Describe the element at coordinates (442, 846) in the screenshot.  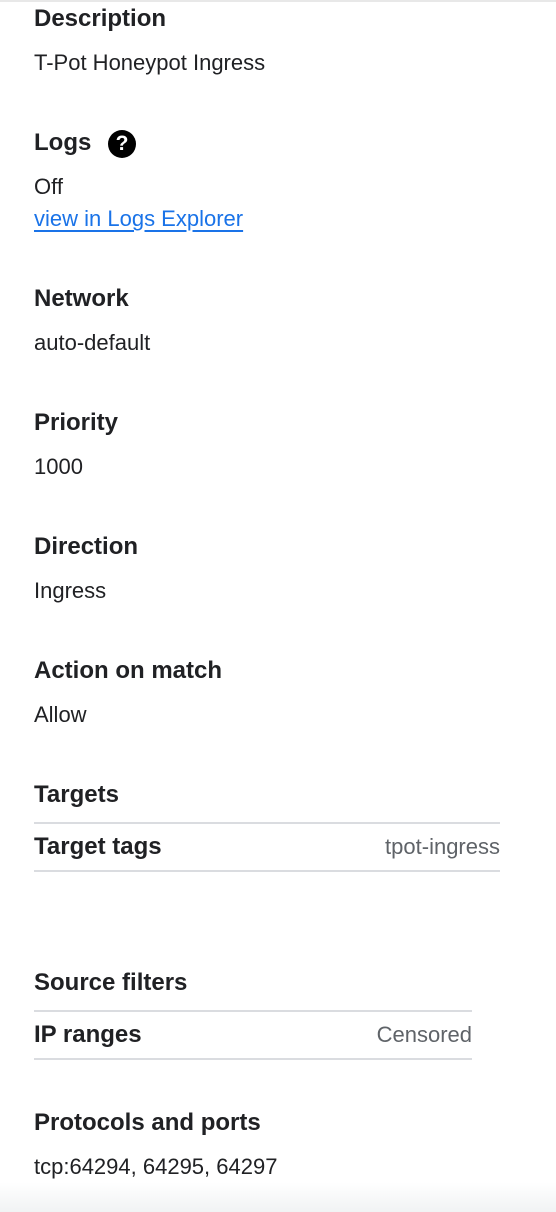
I see `target-tags-value: tpot-ingress` at that location.